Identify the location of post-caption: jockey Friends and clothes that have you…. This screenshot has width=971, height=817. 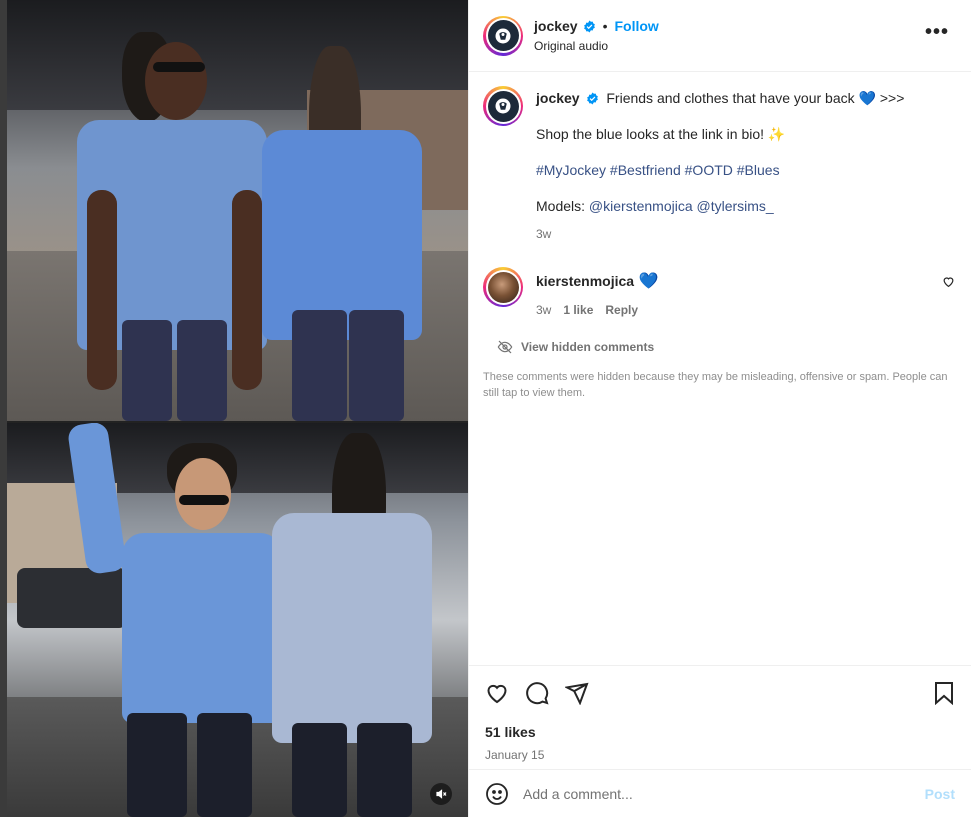
(720, 164).